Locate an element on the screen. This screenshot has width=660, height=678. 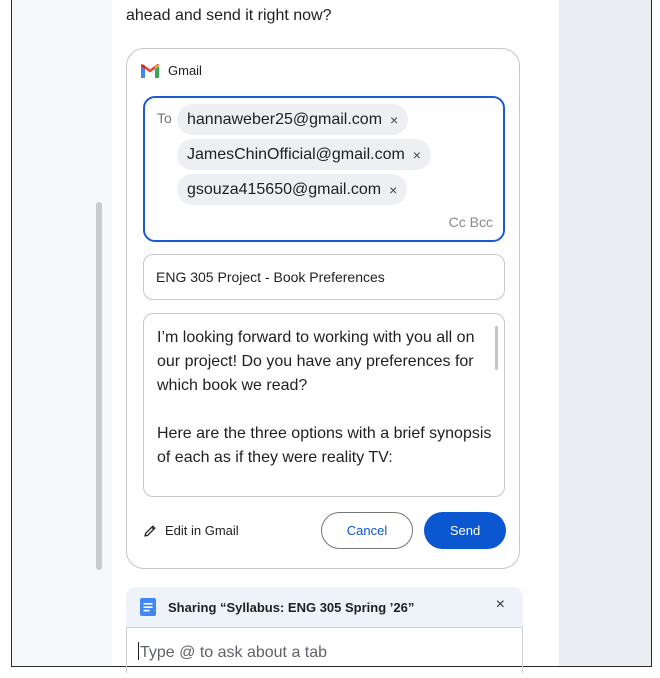
left-scrollbar is located at coordinates (99, 386).